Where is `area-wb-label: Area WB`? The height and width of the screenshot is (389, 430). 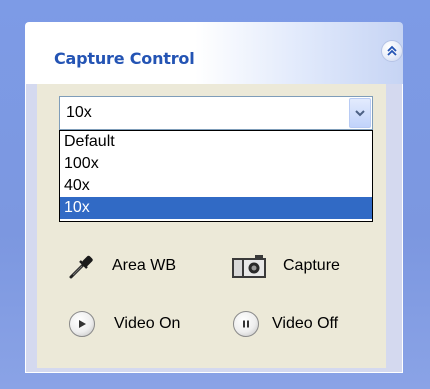
area-wb-label: Area WB is located at coordinates (144, 265).